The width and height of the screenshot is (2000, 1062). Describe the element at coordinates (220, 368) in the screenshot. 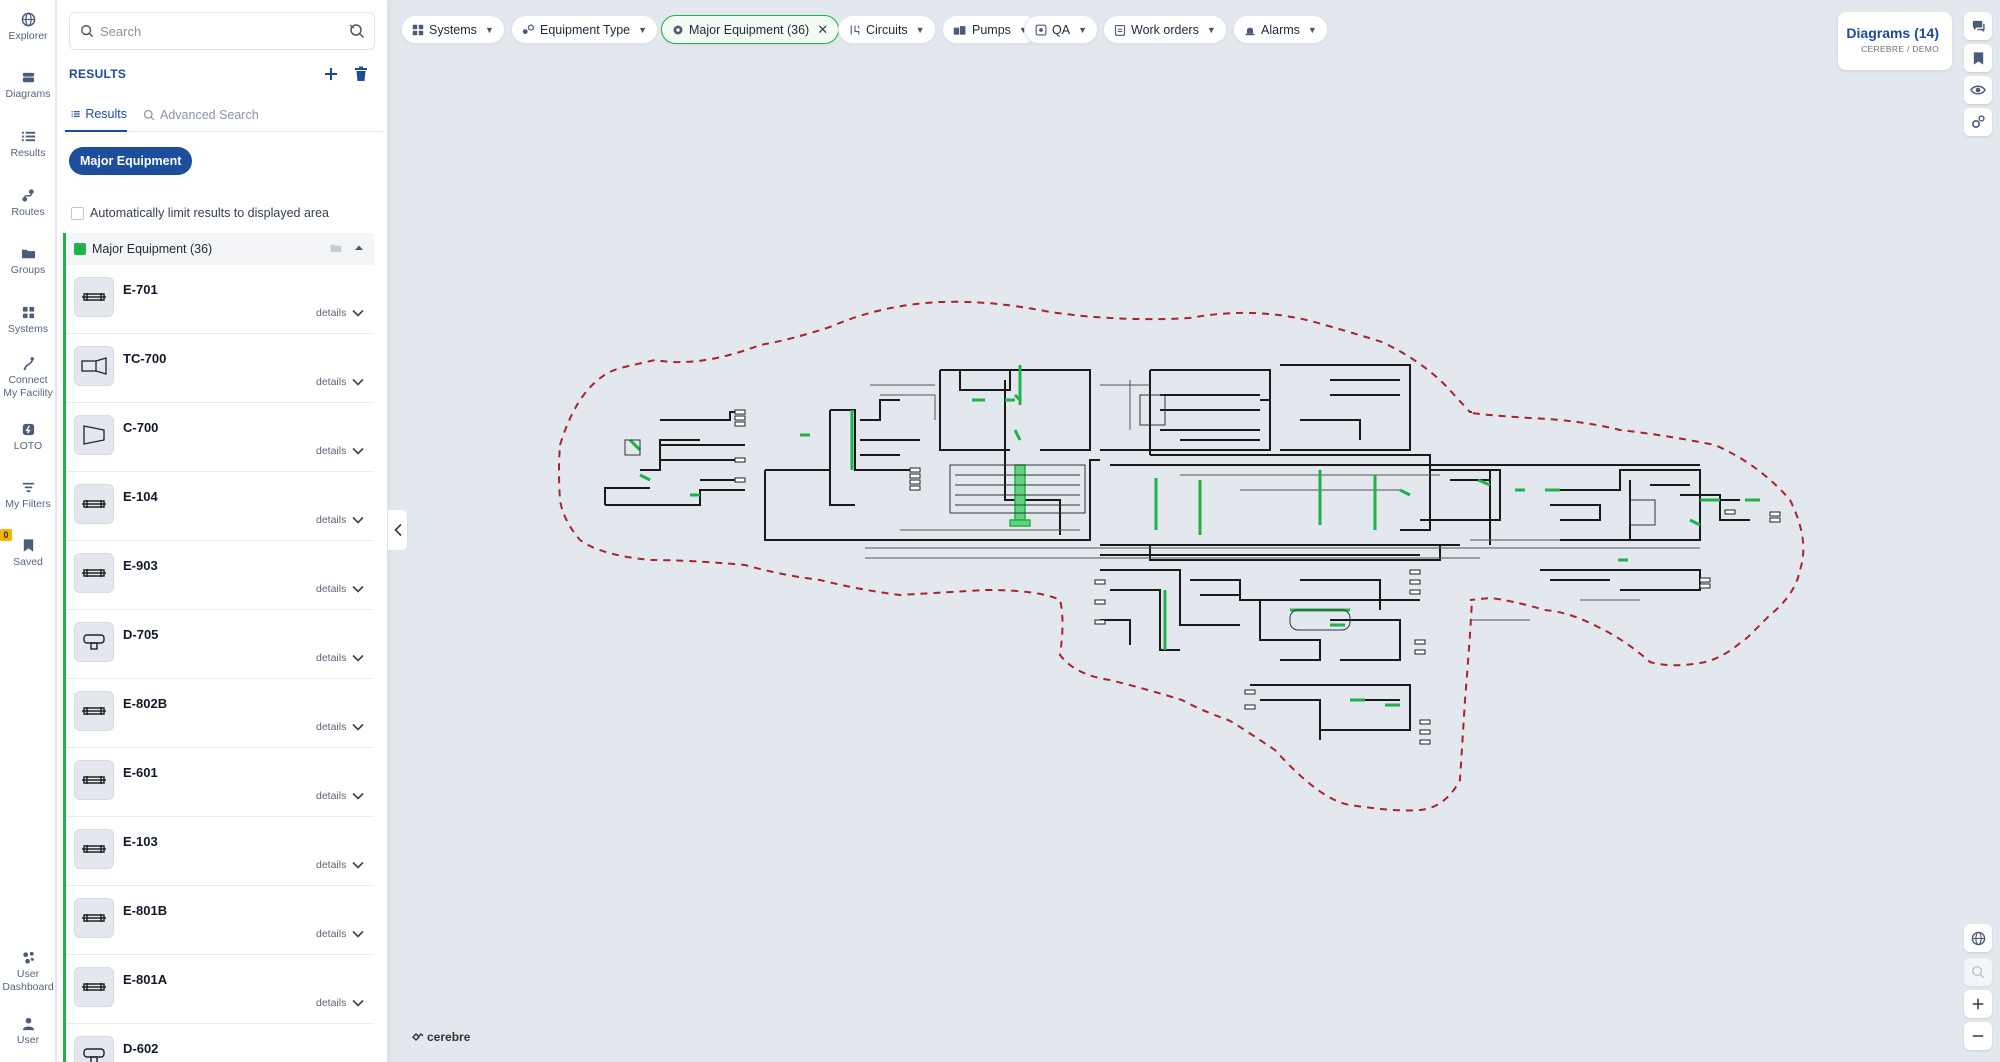

I see `result-row: TC-700 details` at that location.